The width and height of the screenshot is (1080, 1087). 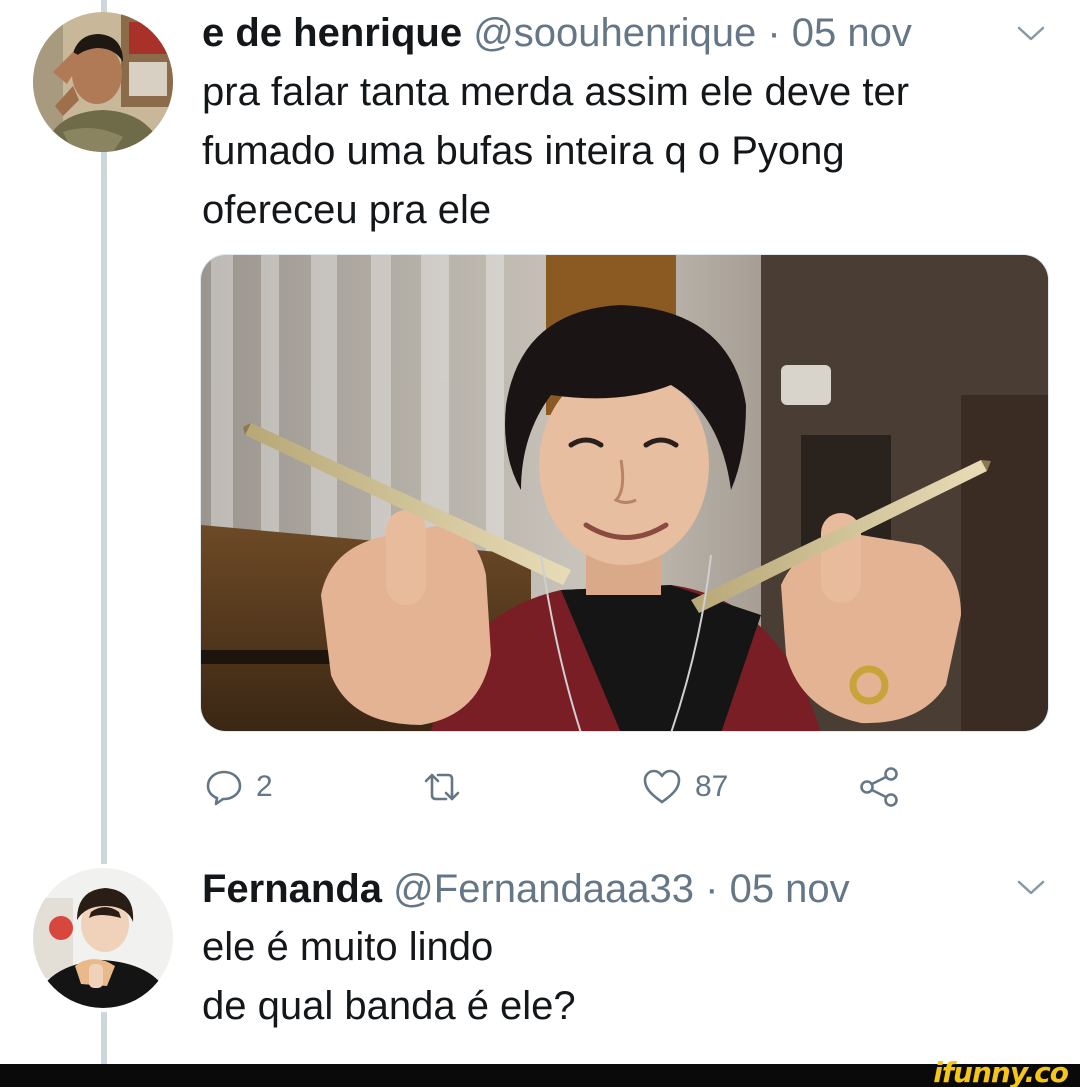 I want to click on reply-button: 2, so click(x=238, y=787).